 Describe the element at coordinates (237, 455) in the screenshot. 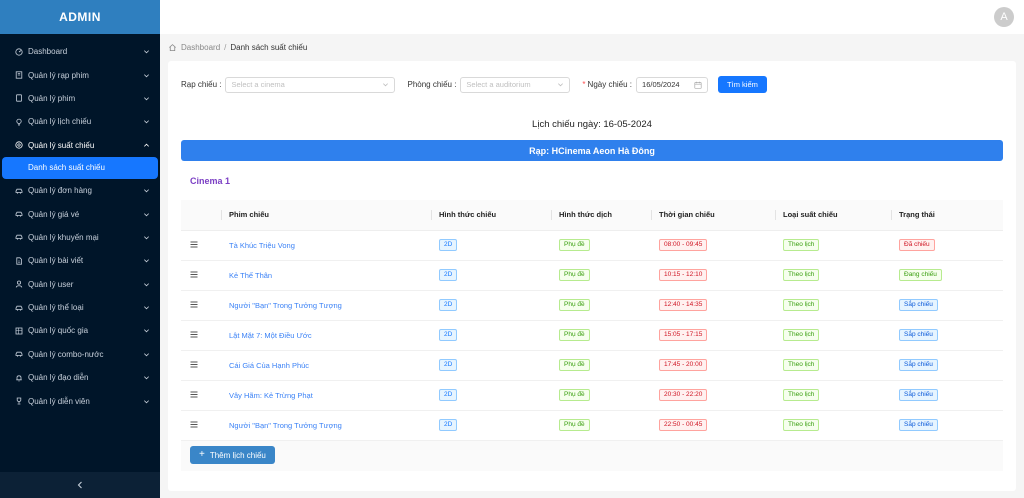

I see `add-schedule-label: Thêm lịch chiếu` at that location.